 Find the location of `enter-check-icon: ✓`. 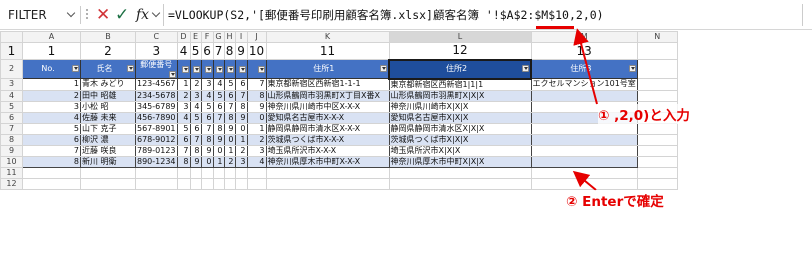

enter-check-icon: ✓ is located at coordinates (122, 15).